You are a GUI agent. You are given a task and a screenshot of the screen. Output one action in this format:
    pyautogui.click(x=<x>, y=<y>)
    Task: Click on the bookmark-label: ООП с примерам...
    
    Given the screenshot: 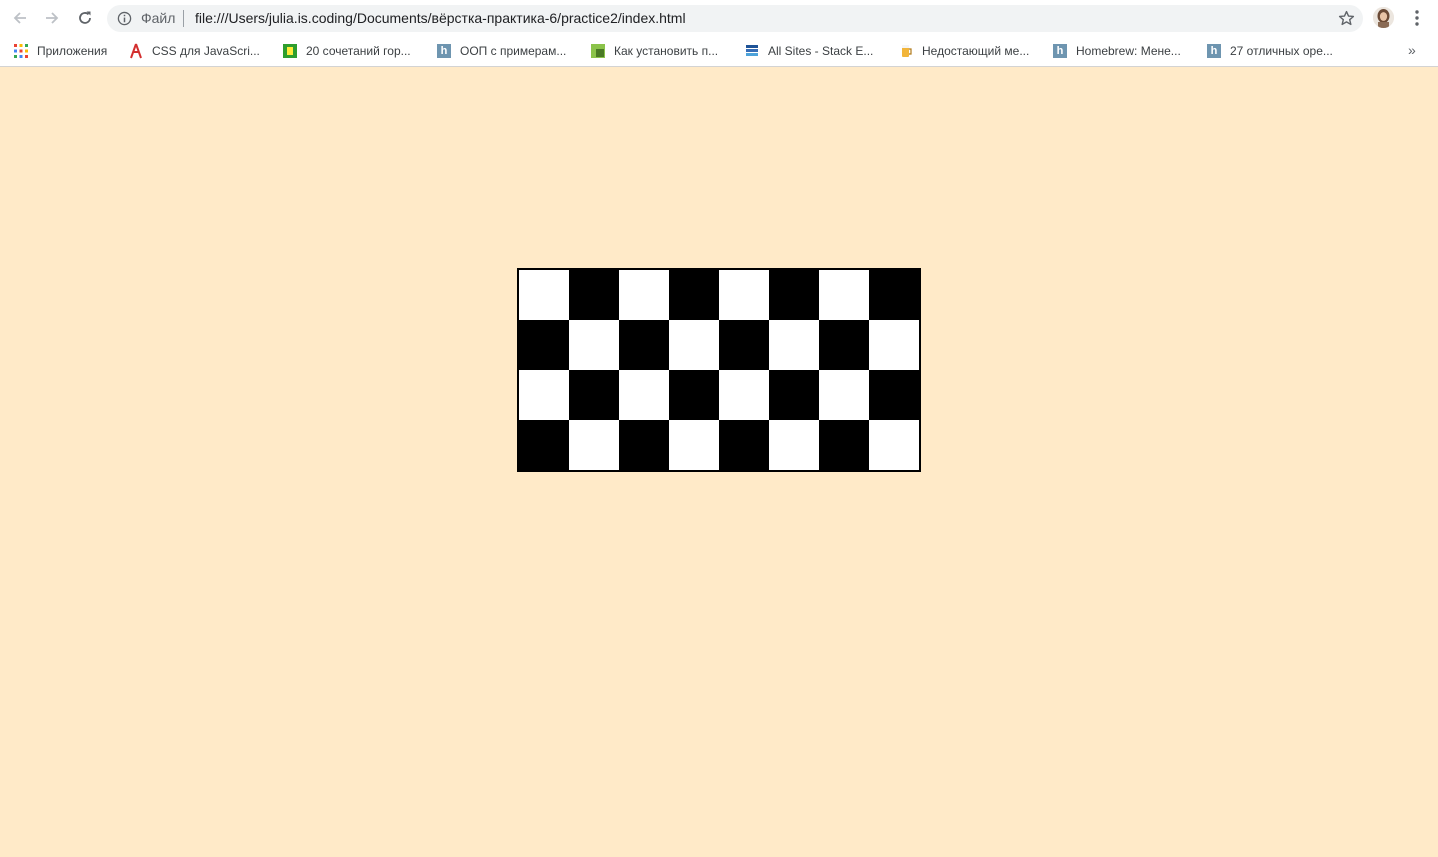 What is the action you would take?
    pyautogui.click(x=513, y=50)
    